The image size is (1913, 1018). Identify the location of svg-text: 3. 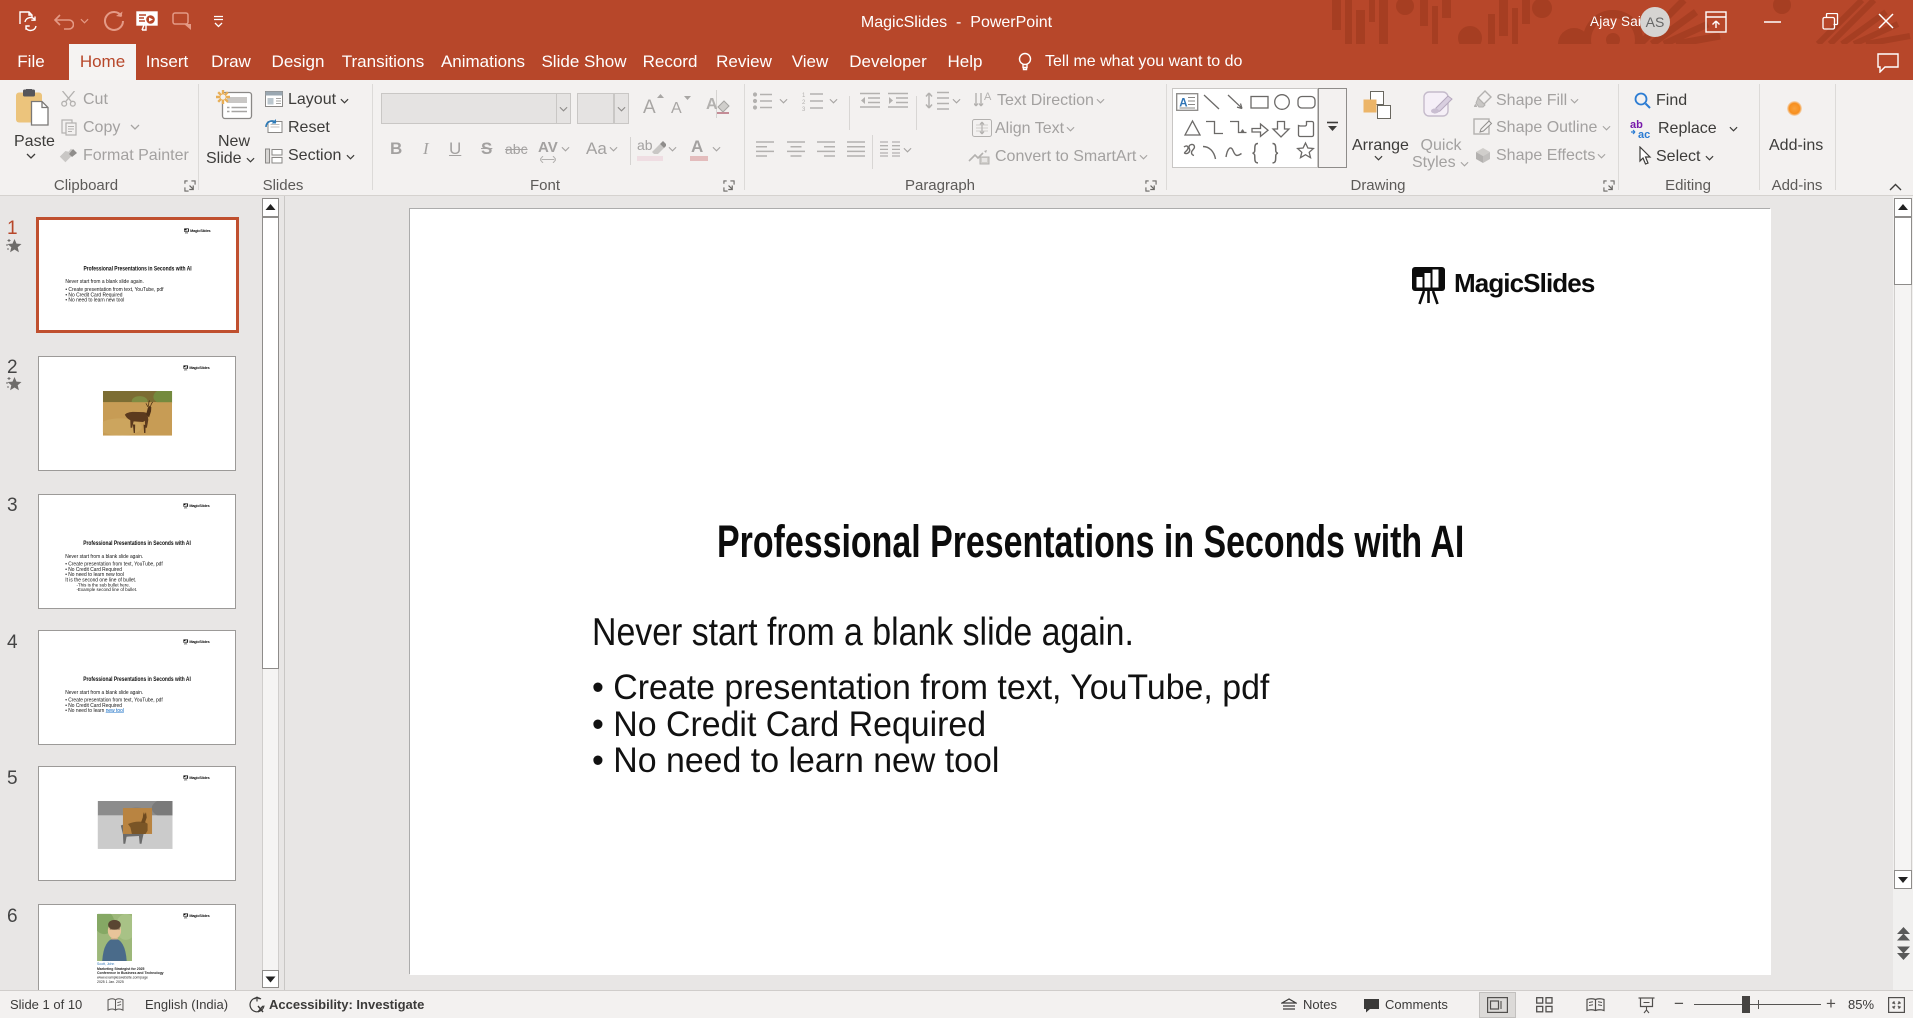
(804, 109).